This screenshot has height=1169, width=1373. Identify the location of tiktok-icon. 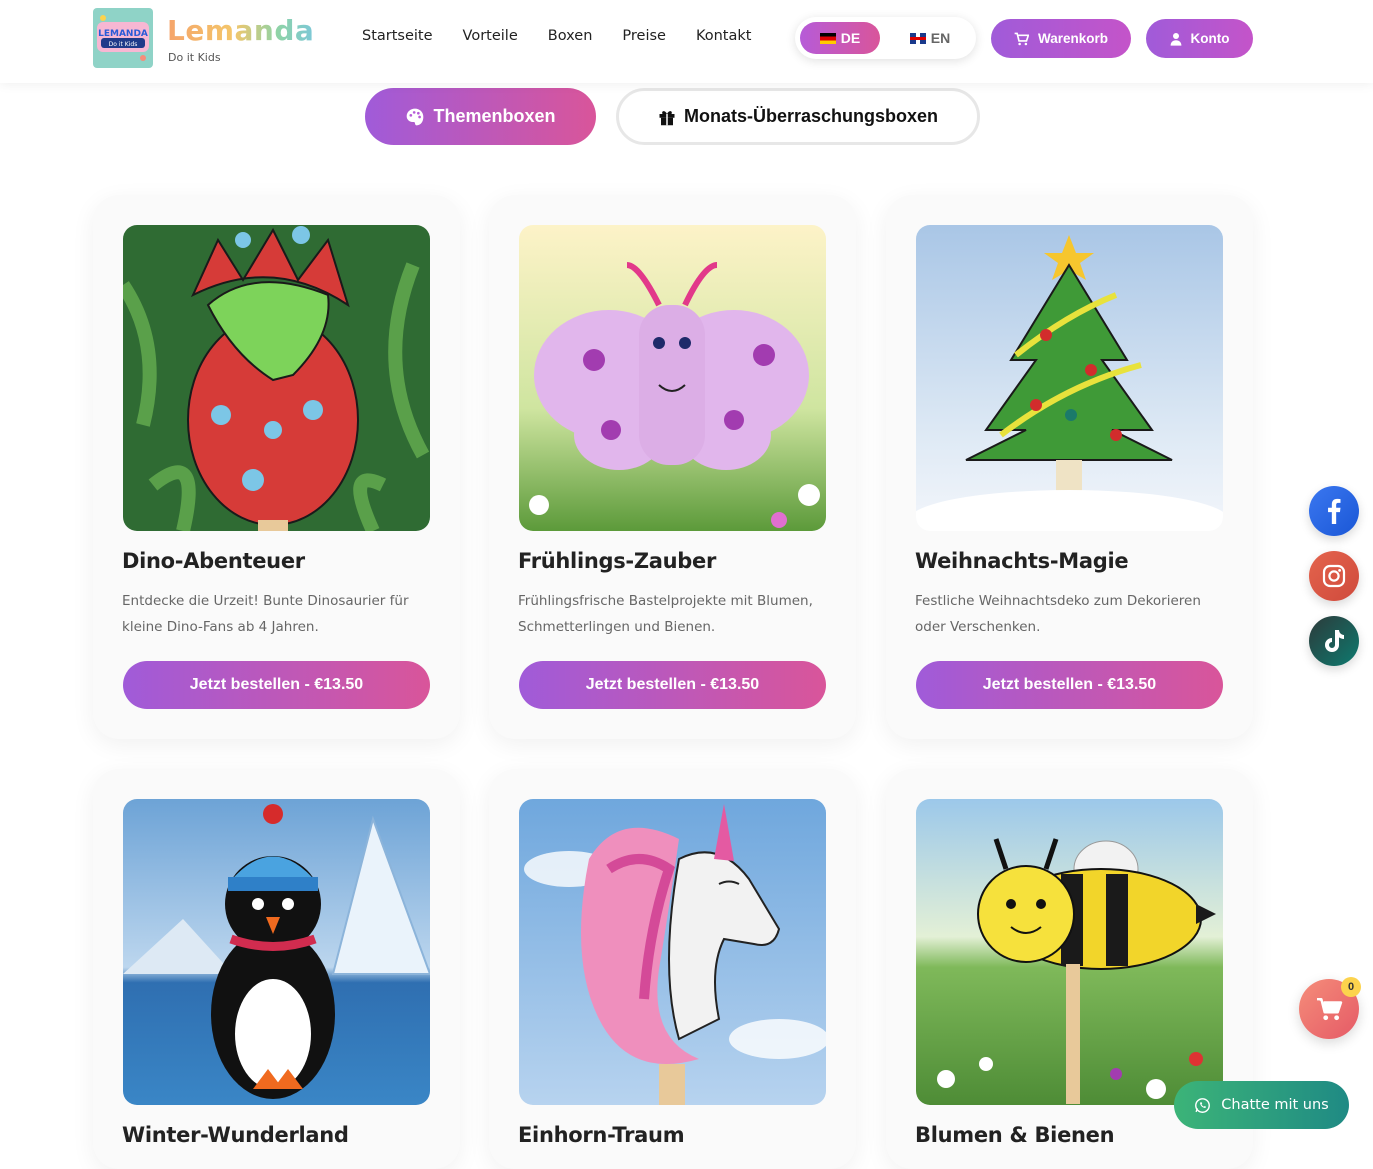
(1334, 641).